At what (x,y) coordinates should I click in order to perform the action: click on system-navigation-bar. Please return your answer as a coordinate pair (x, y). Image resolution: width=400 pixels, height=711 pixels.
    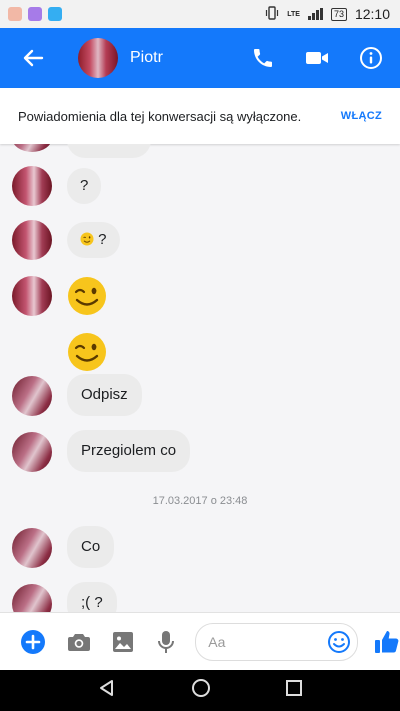
    Looking at the image, I should click on (200, 690).